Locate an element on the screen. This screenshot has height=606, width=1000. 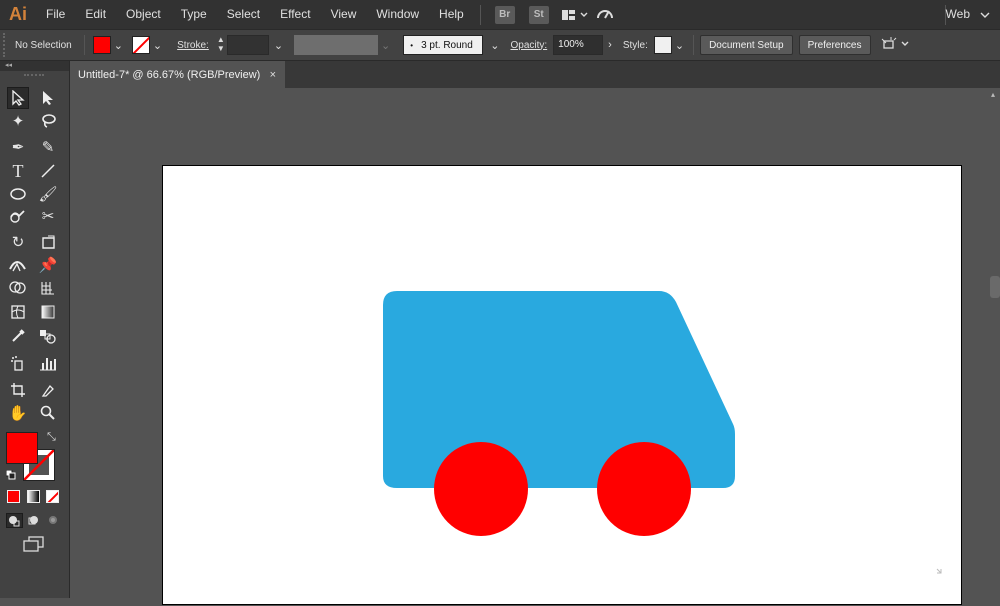
menu-object: Object is located at coordinates (143, 14).